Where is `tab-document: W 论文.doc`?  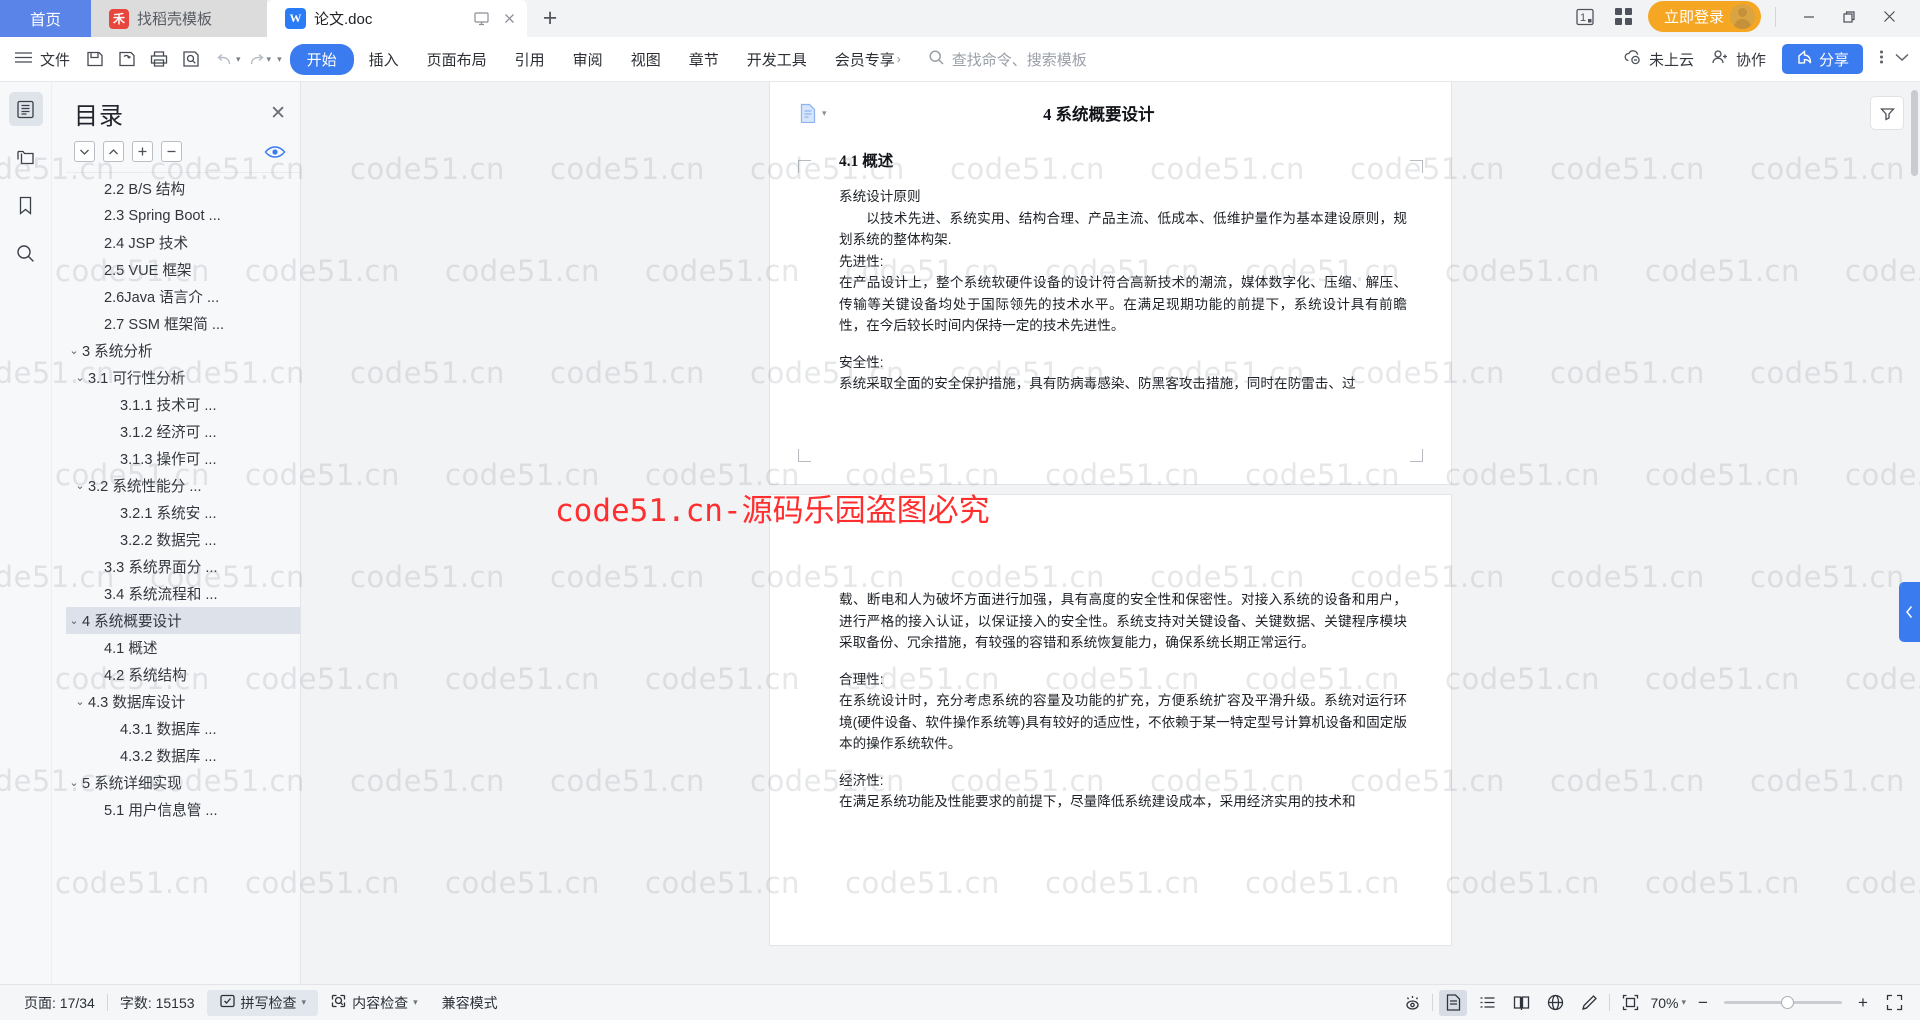
tab-document: W 论文.doc is located at coordinates (397, 18).